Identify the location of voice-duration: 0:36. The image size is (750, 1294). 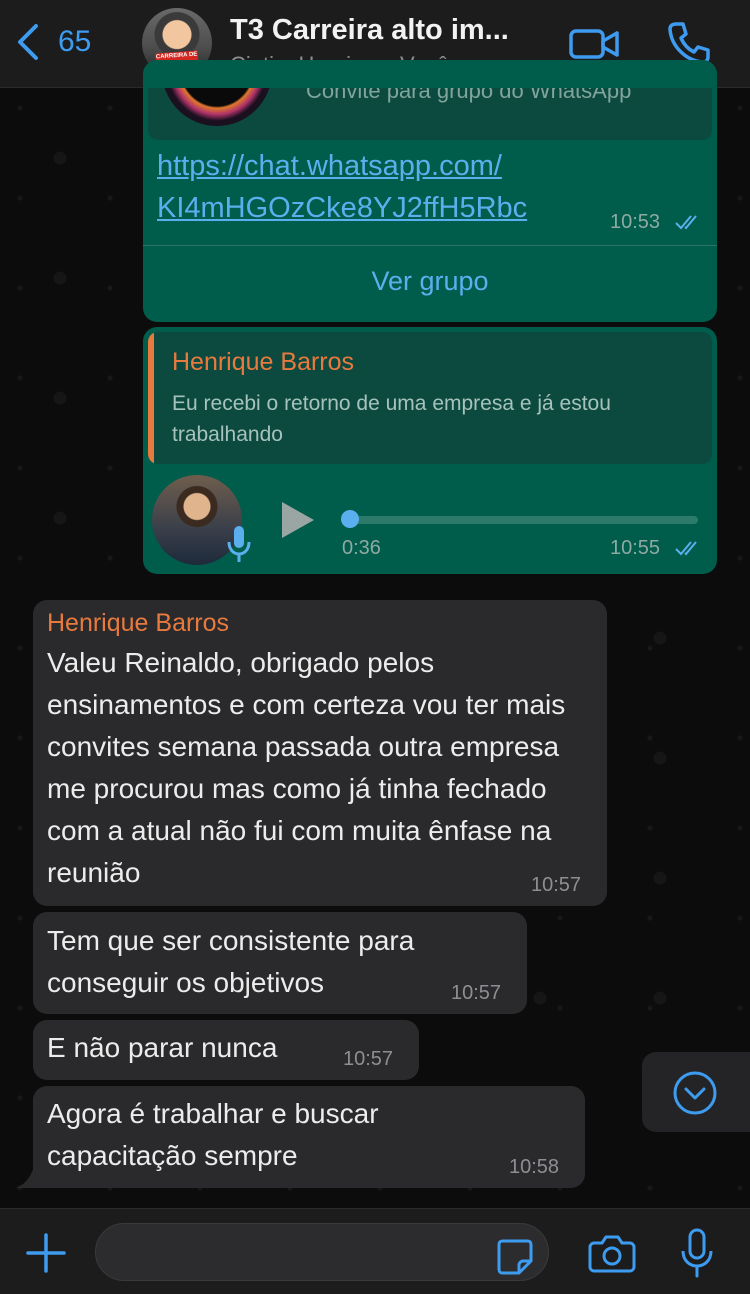
(361, 548).